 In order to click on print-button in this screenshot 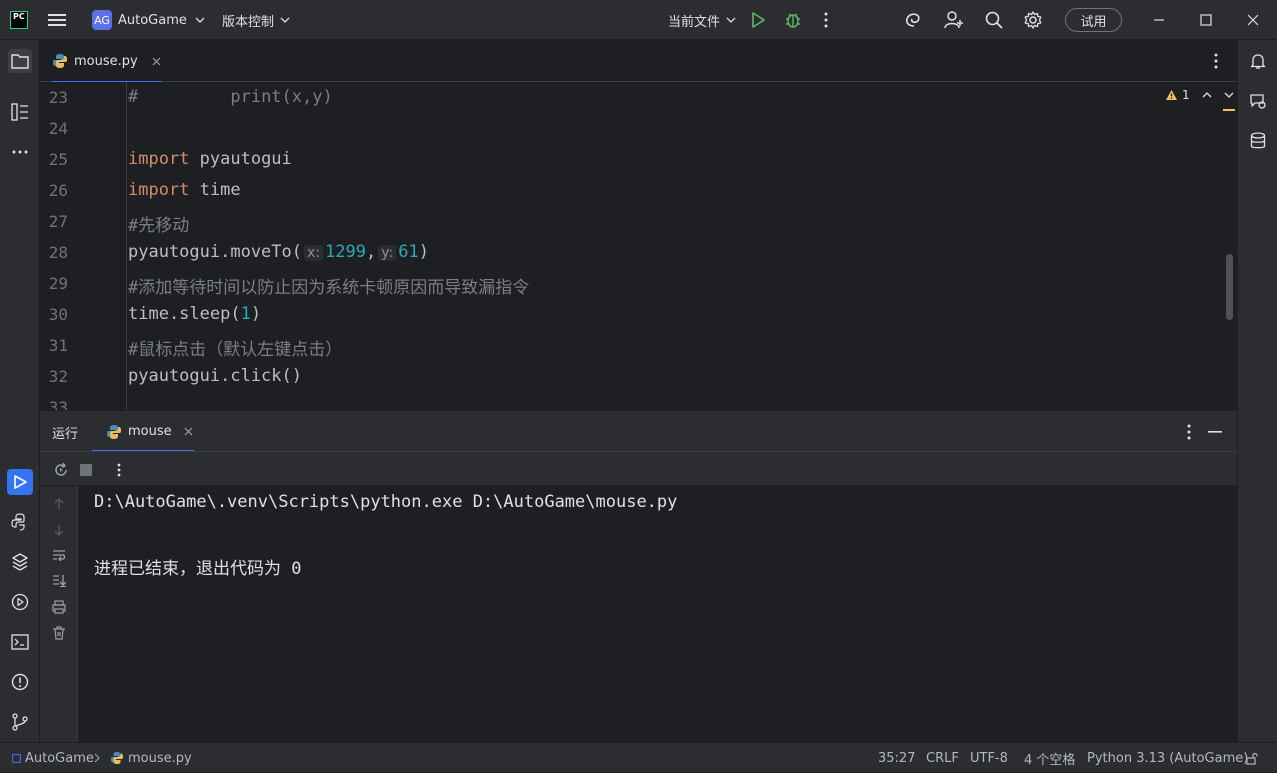, I will do `click(59, 607)`.